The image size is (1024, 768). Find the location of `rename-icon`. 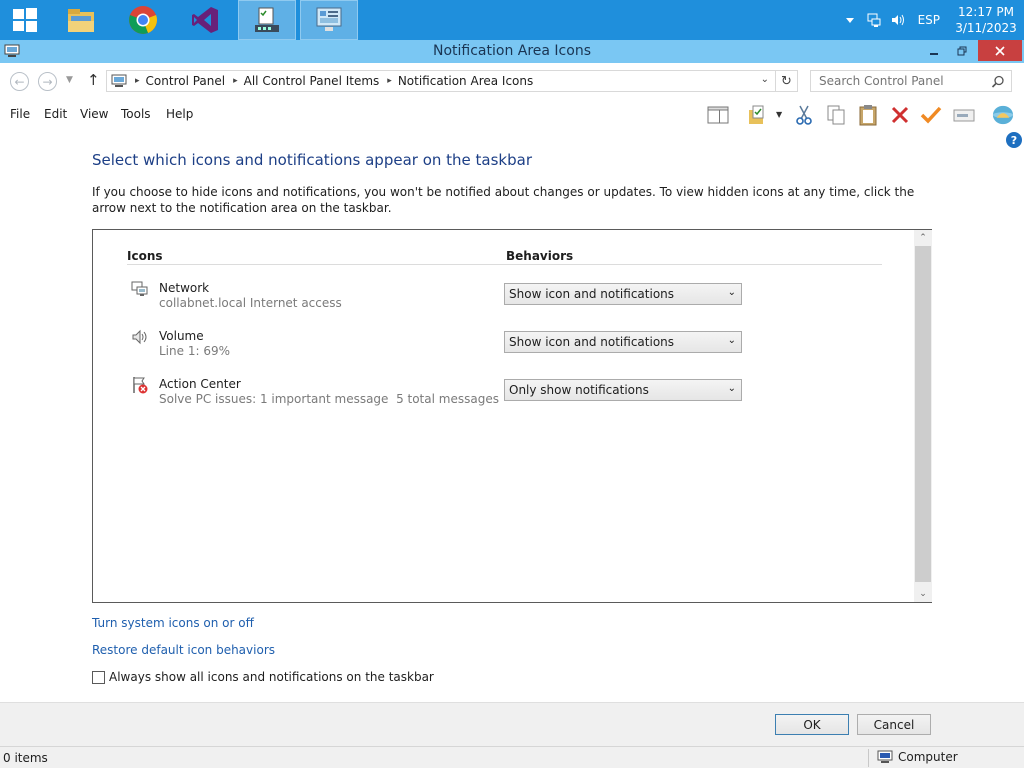

rename-icon is located at coordinates (964, 115).